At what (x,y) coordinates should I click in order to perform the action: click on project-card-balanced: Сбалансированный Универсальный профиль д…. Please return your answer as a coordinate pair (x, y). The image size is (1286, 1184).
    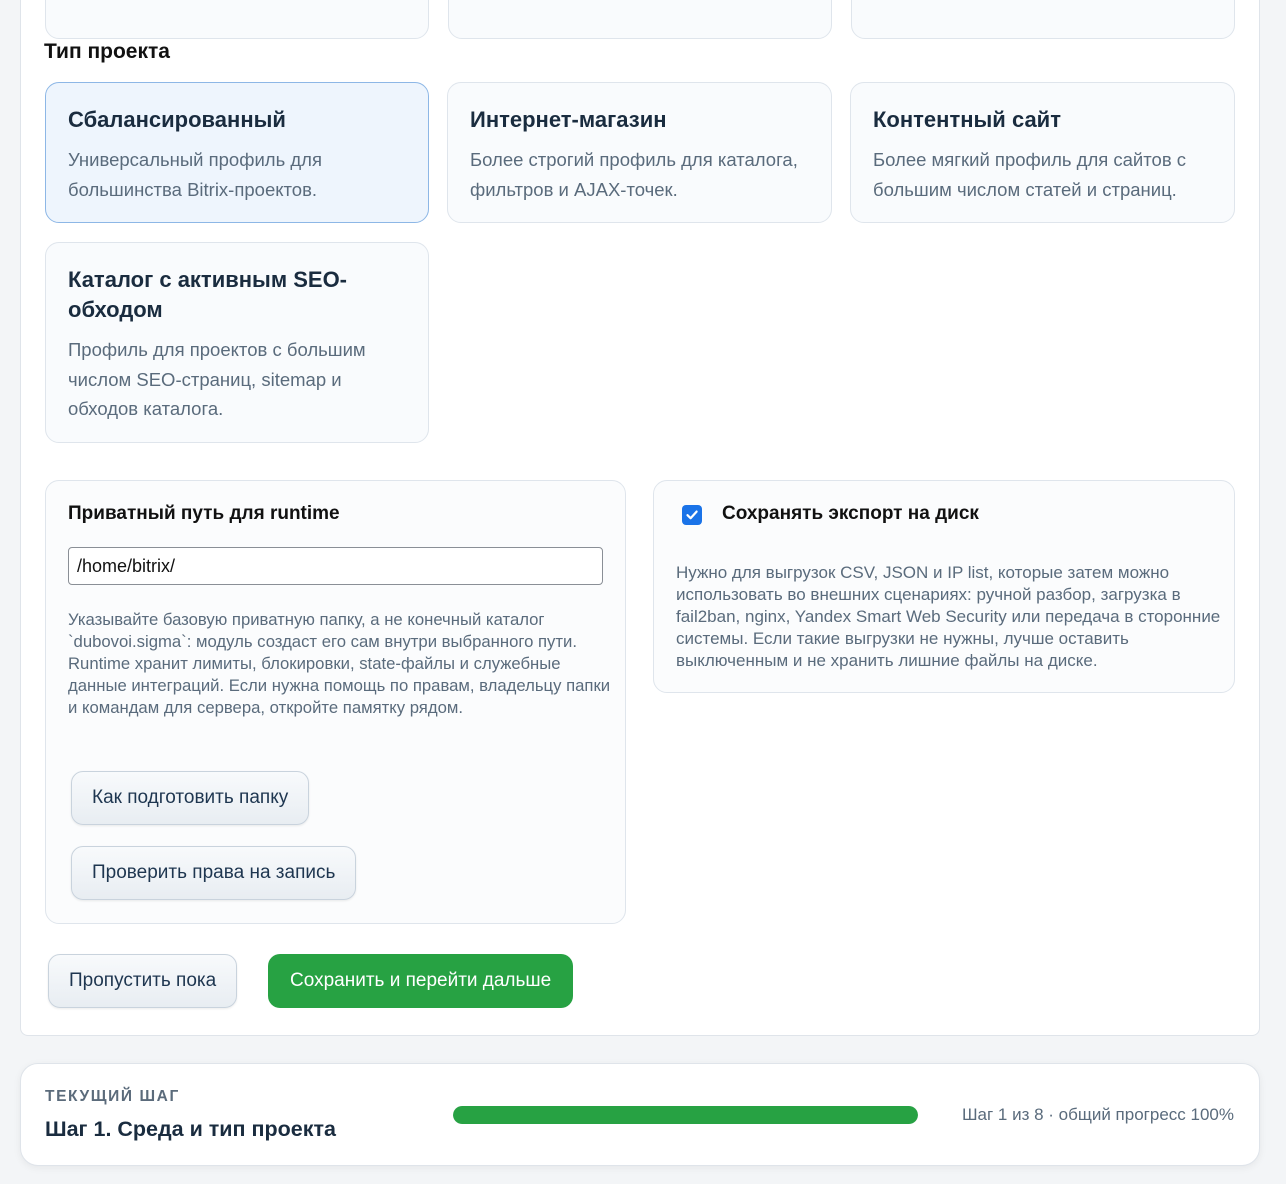
    Looking at the image, I should click on (237, 152).